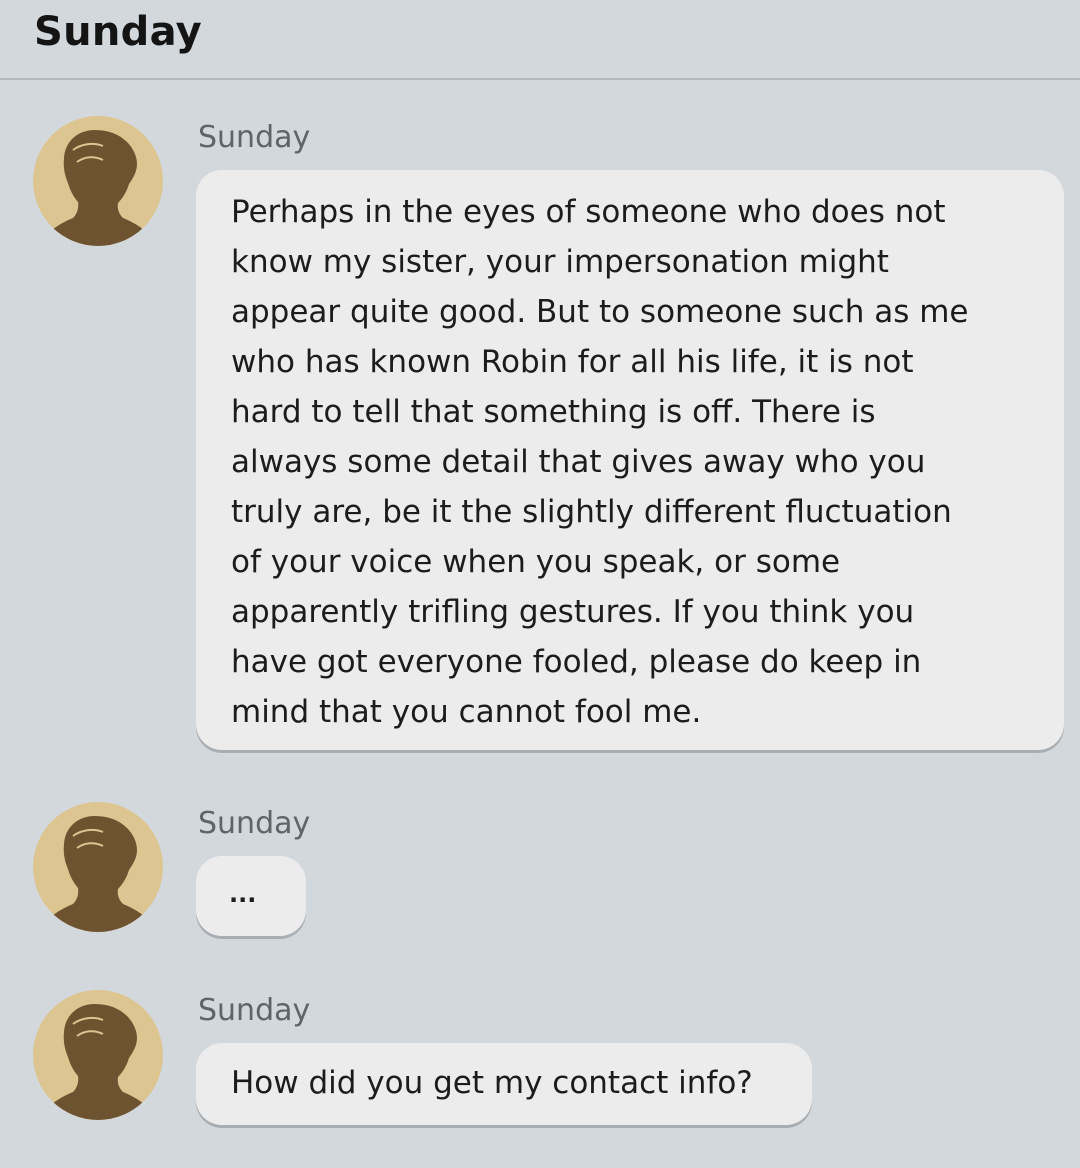 The image size is (1080, 1168). What do you see at coordinates (540, 40) in the screenshot?
I see `chat-header: Sunday` at bounding box center [540, 40].